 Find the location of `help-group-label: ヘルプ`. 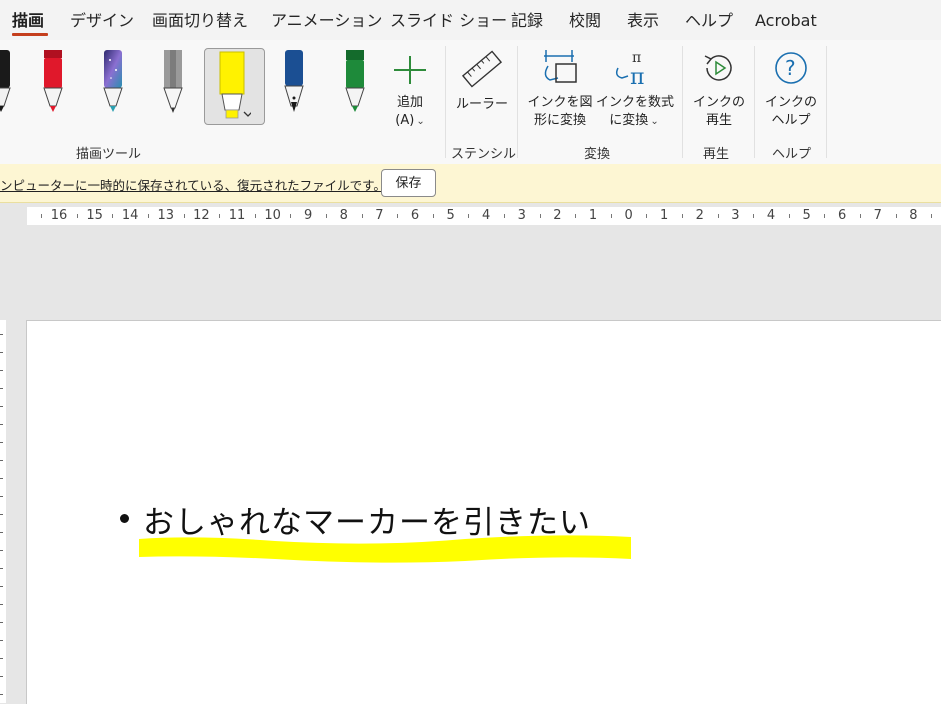

help-group-label: ヘルプ is located at coordinates (792, 154).